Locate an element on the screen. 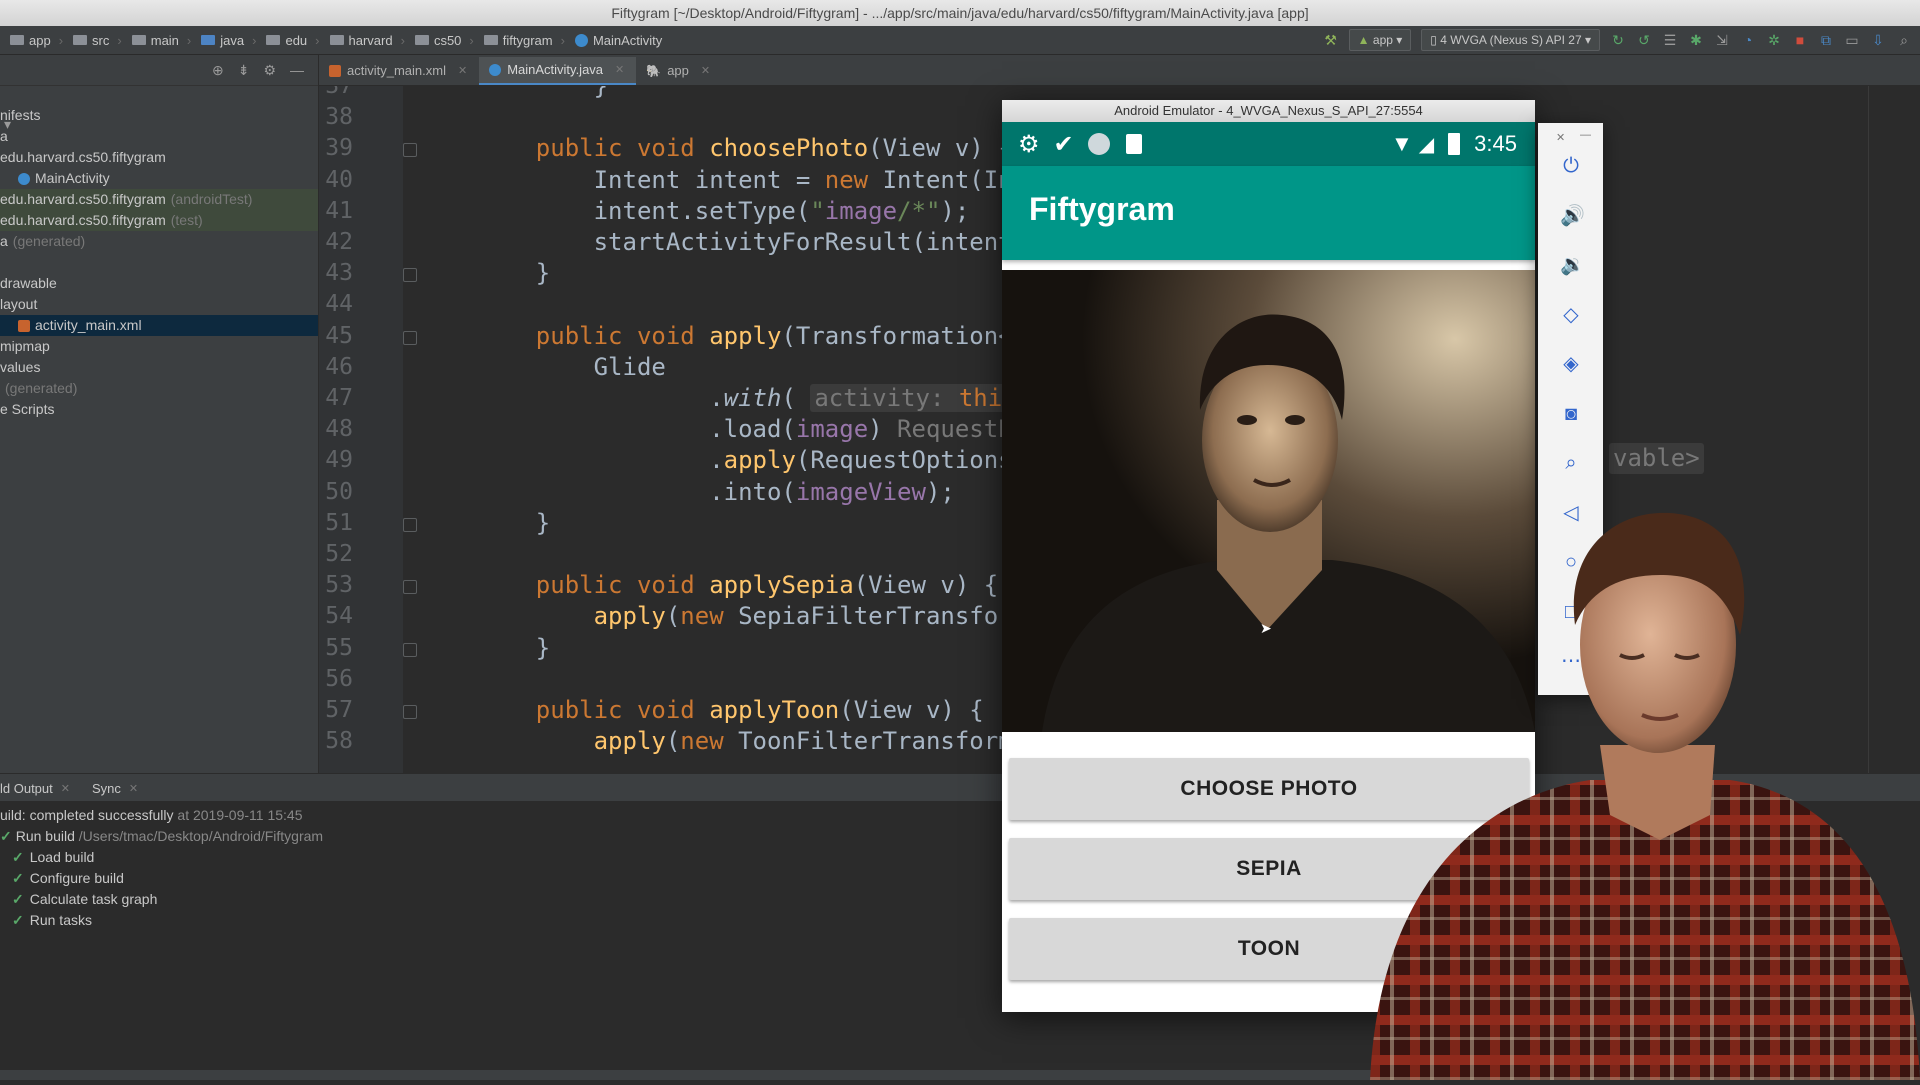 The width and height of the screenshot is (1920, 1085). sdk-manager-icon: ⇩ is located at coordinates (1878, 40).